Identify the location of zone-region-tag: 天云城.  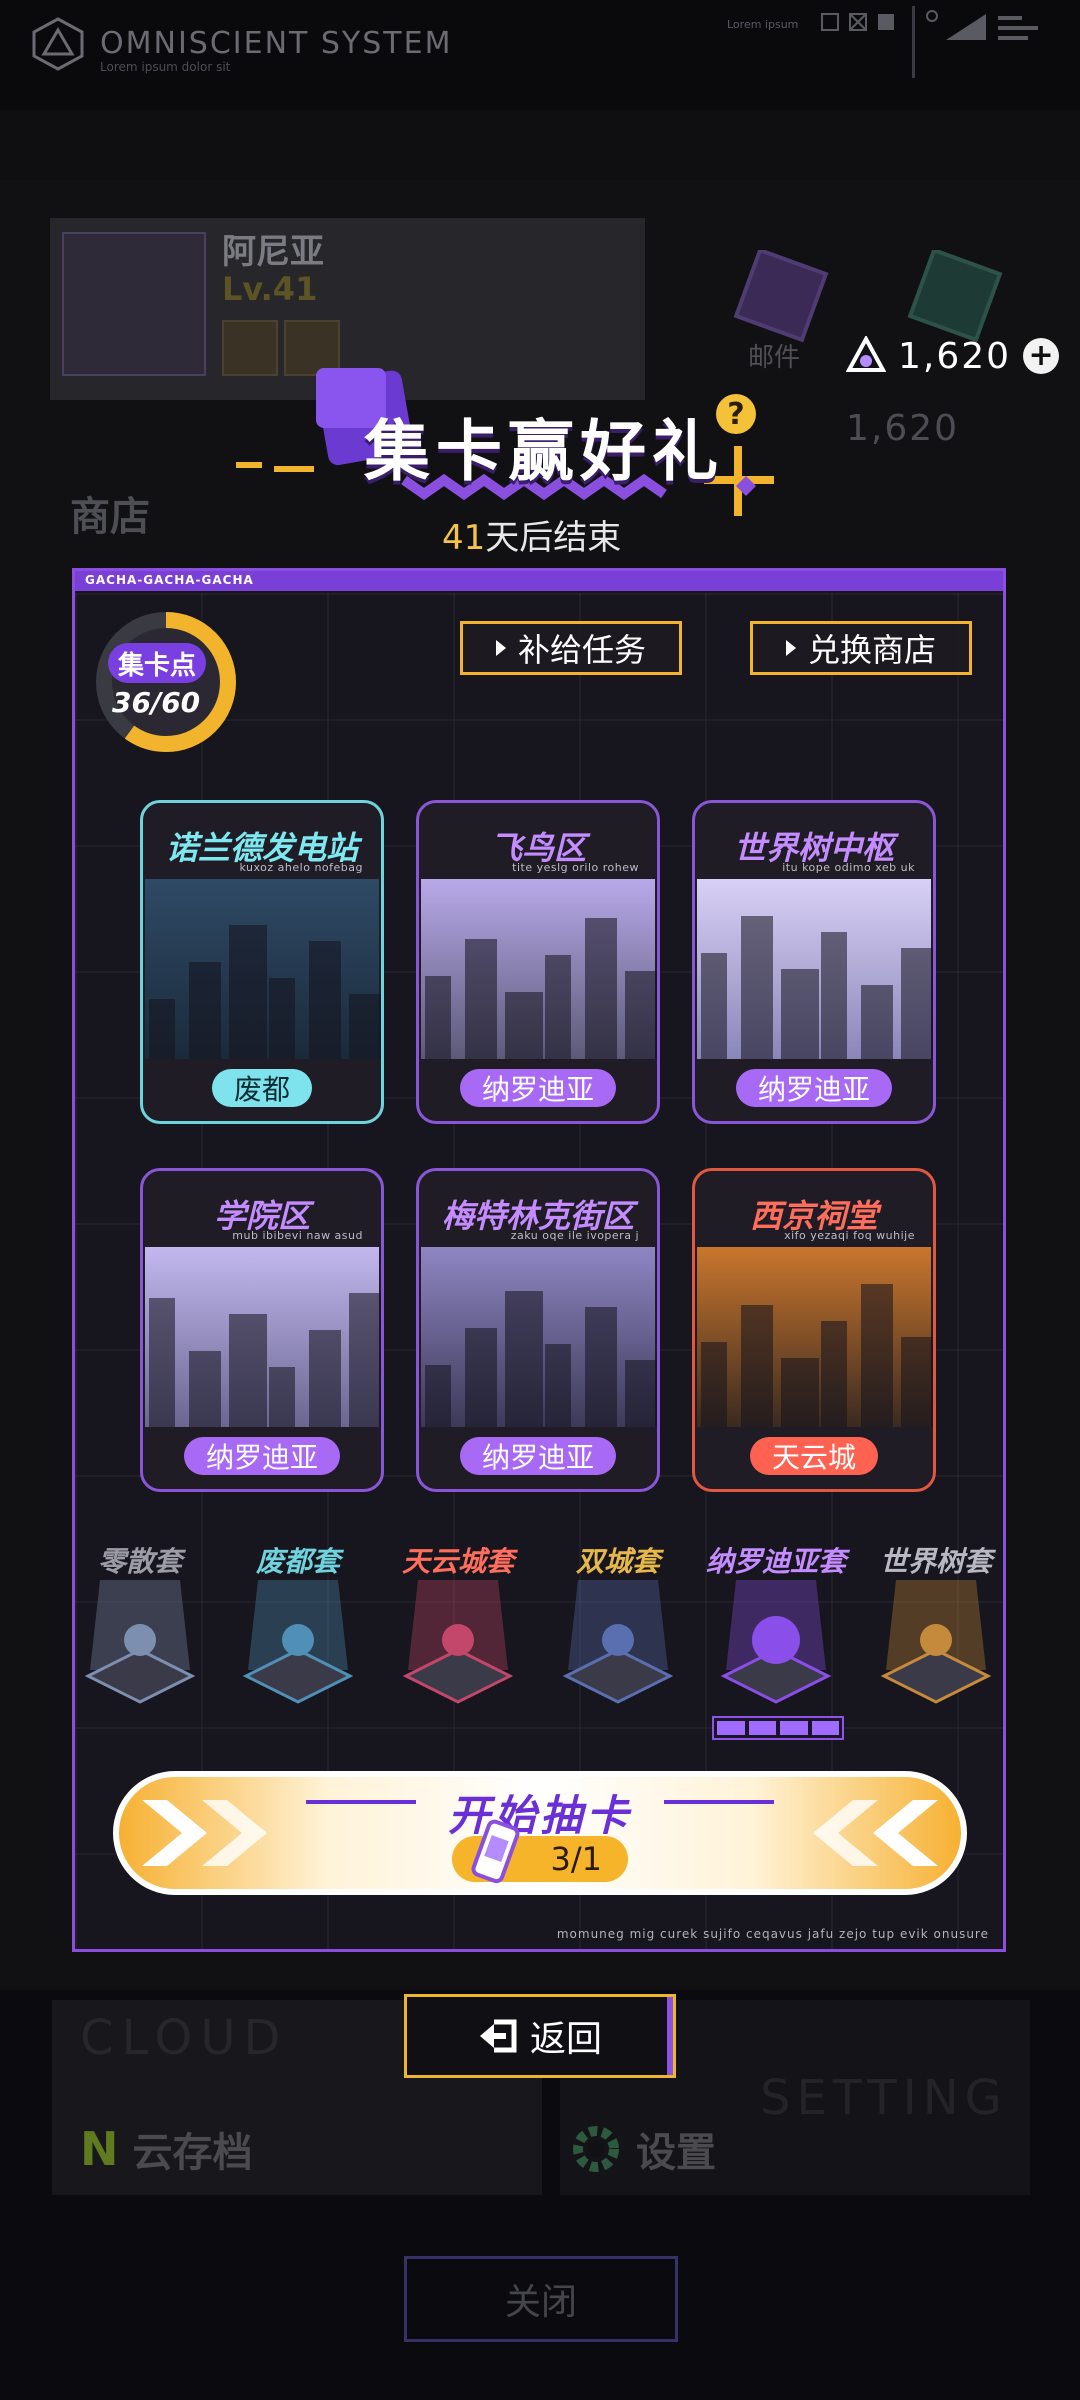
(814, 1456).